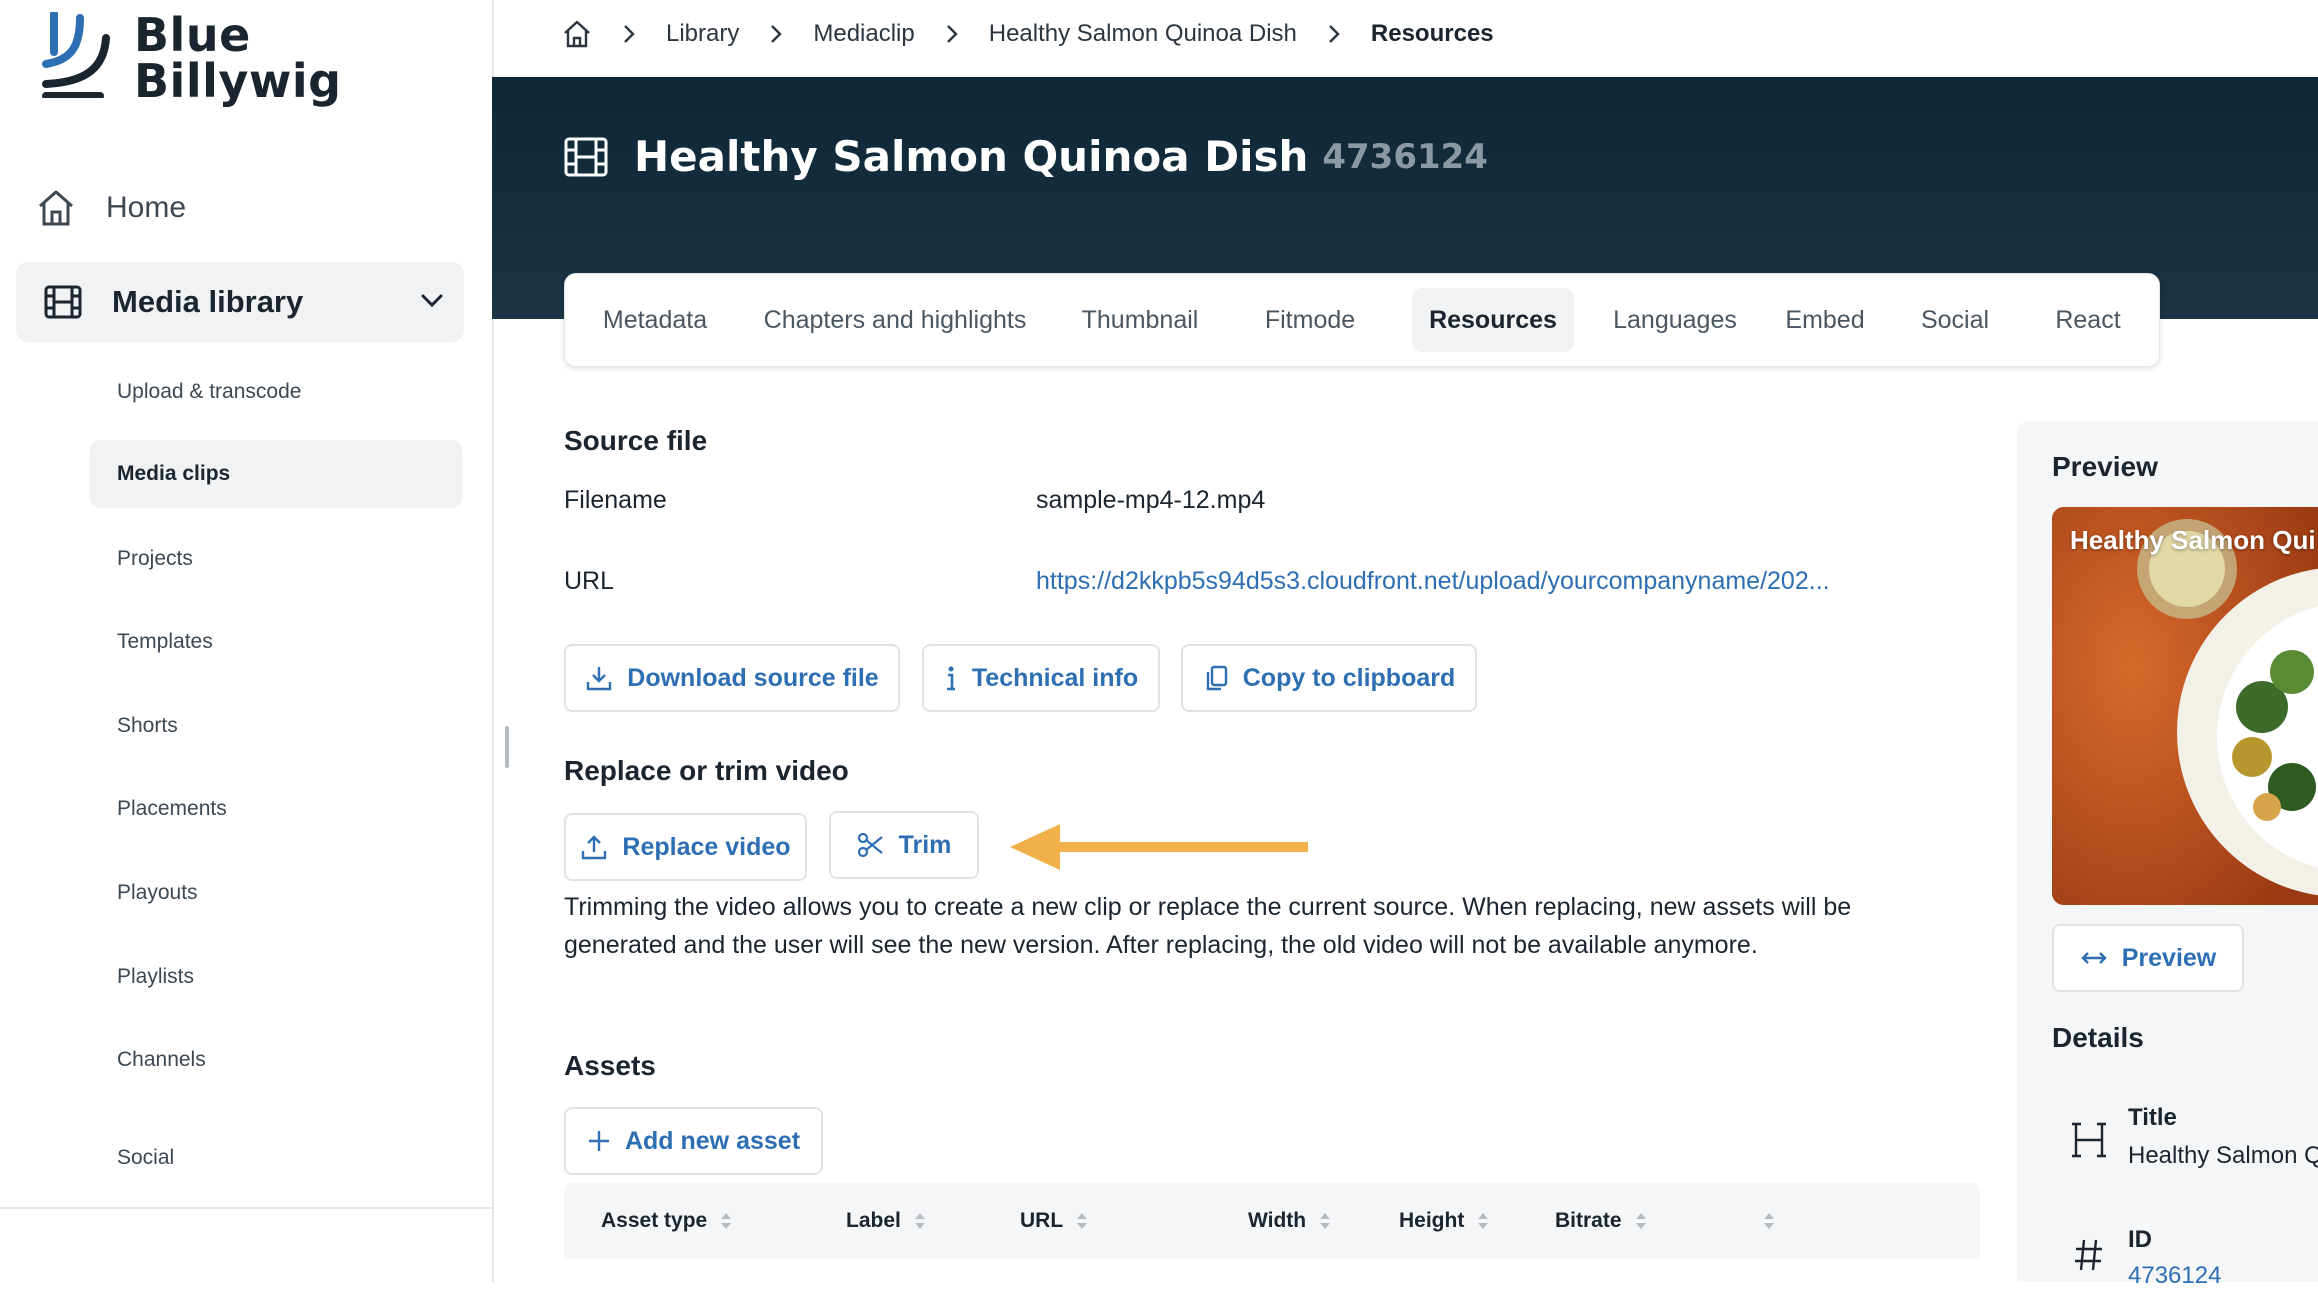 This screenshot has height=1290, width=2318. I want to click on tab-social: Social, so click(1955, 320).